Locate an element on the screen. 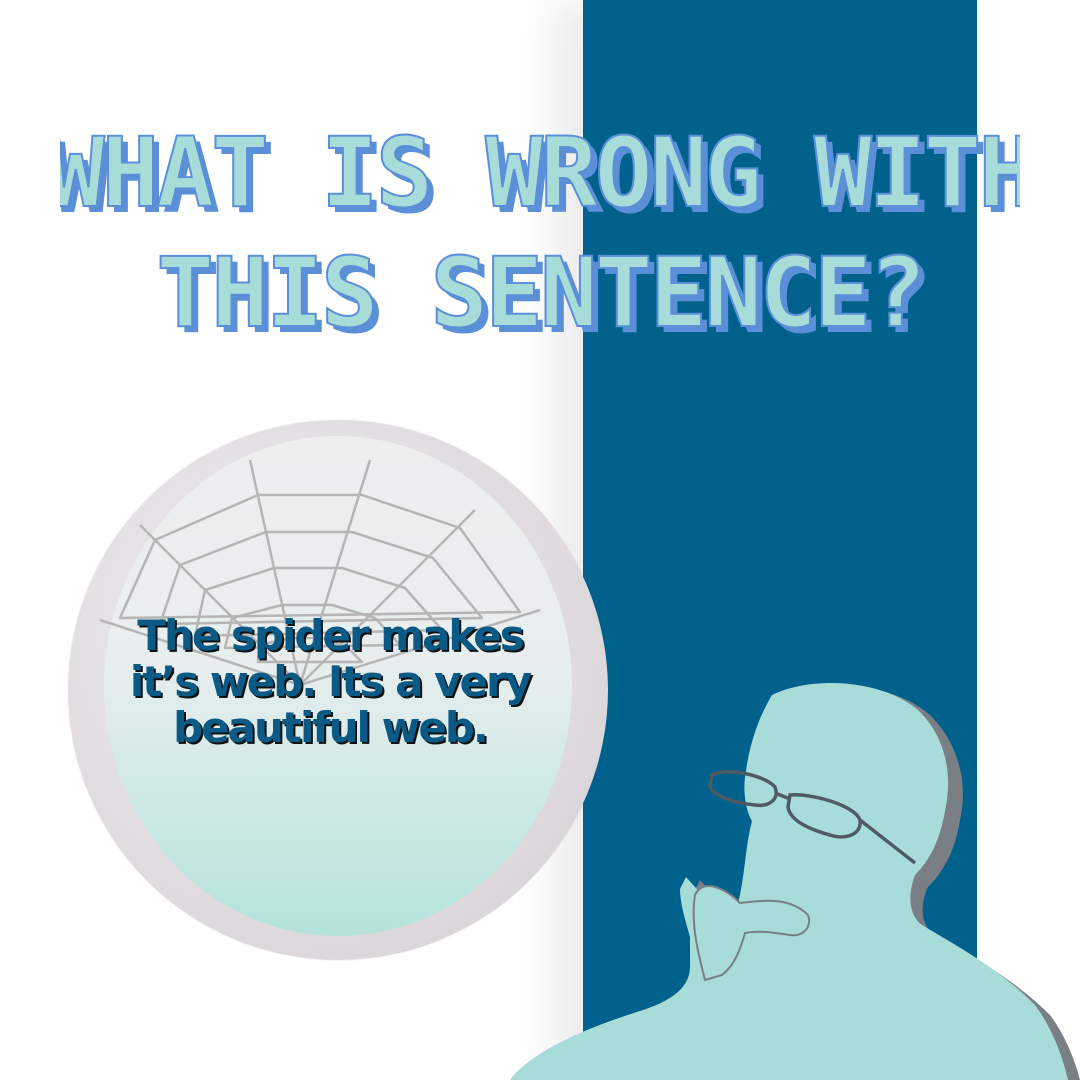  headline-line2: THIS SENTENCE? is located at coordinates (539, 287).